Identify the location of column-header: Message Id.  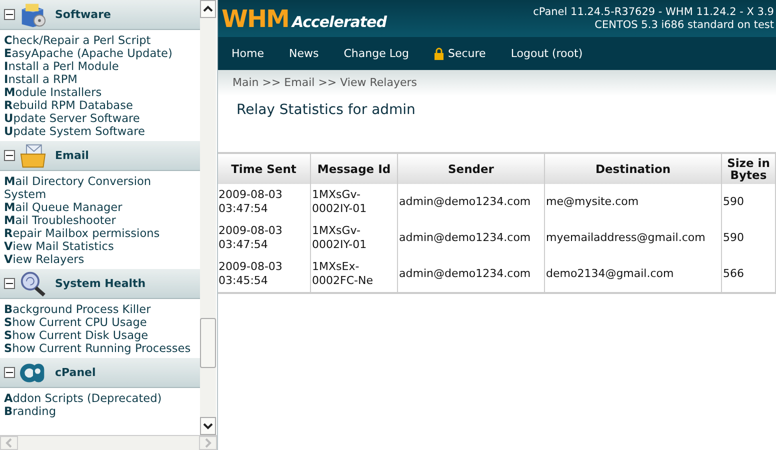
(354, 168).